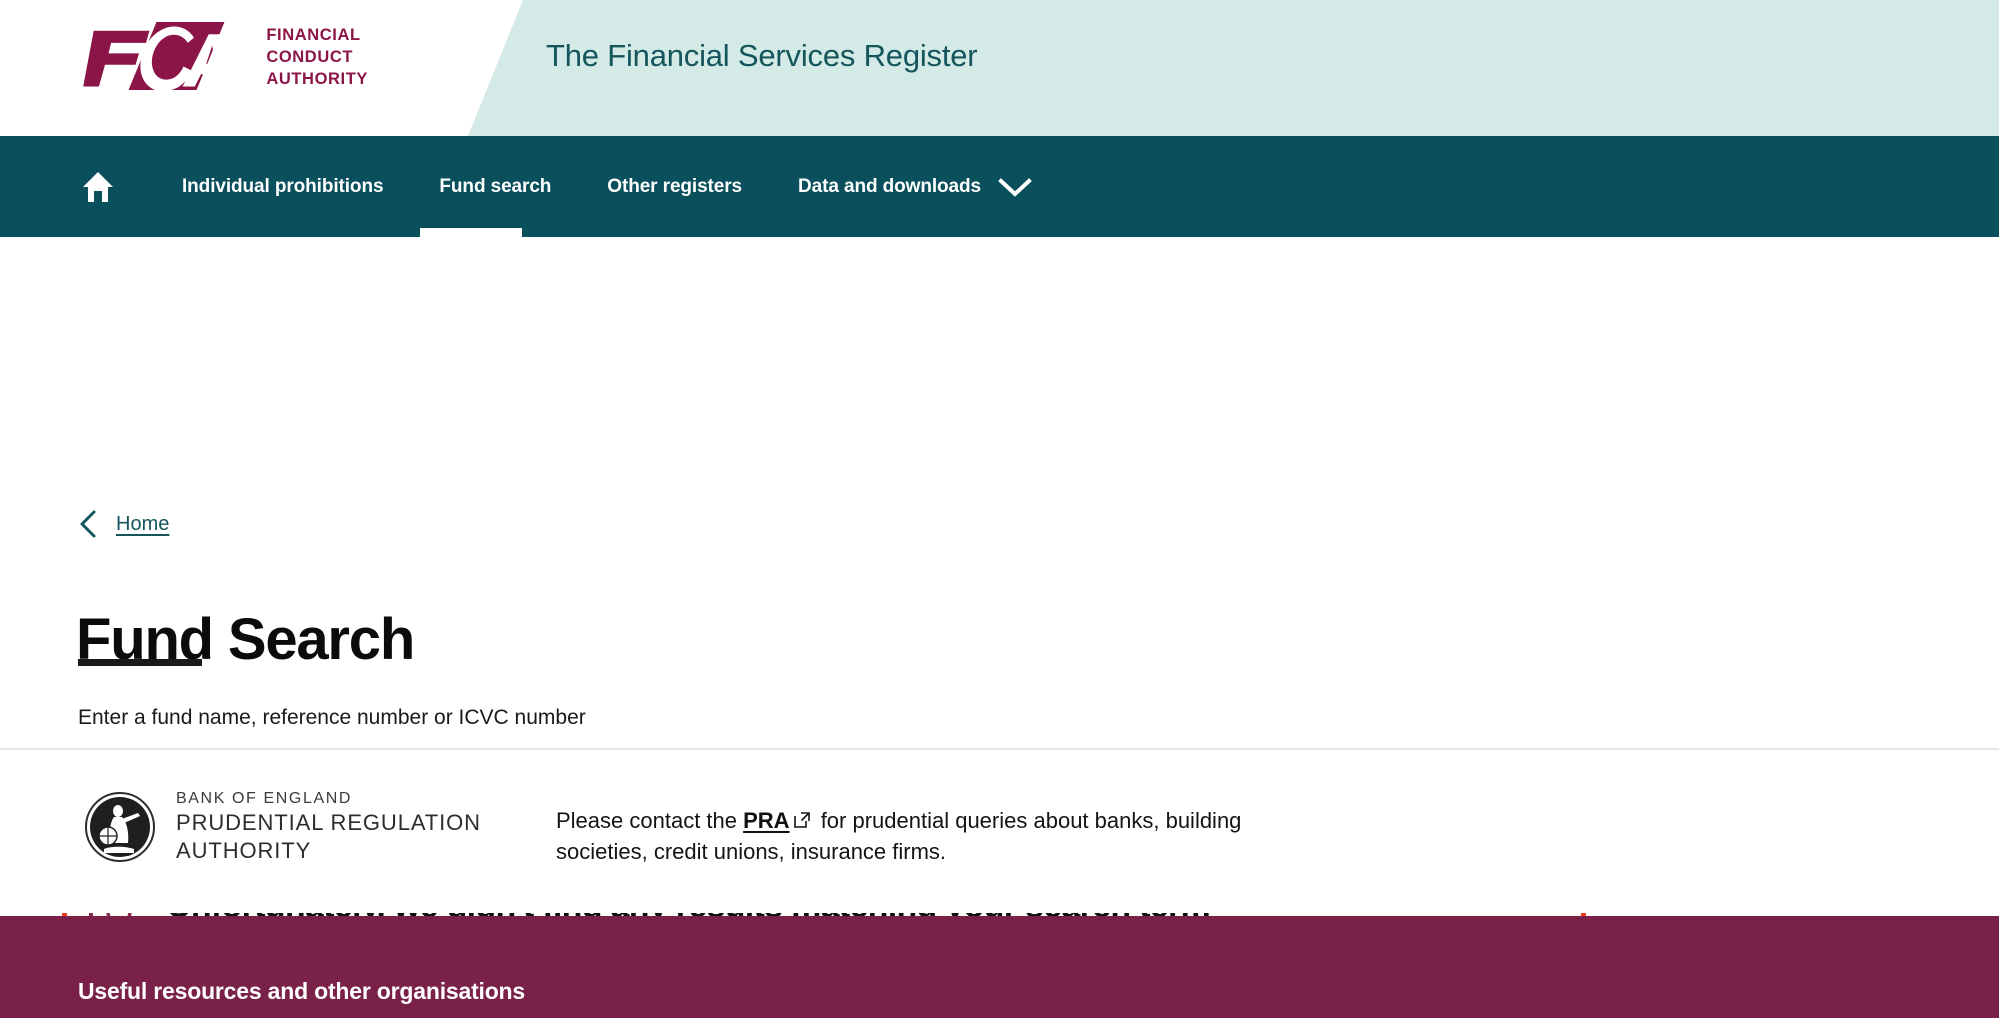 This screenshot has width=1999, height=1018. I want to click on breadcrumb-link-home: Home, so click(142, 524).